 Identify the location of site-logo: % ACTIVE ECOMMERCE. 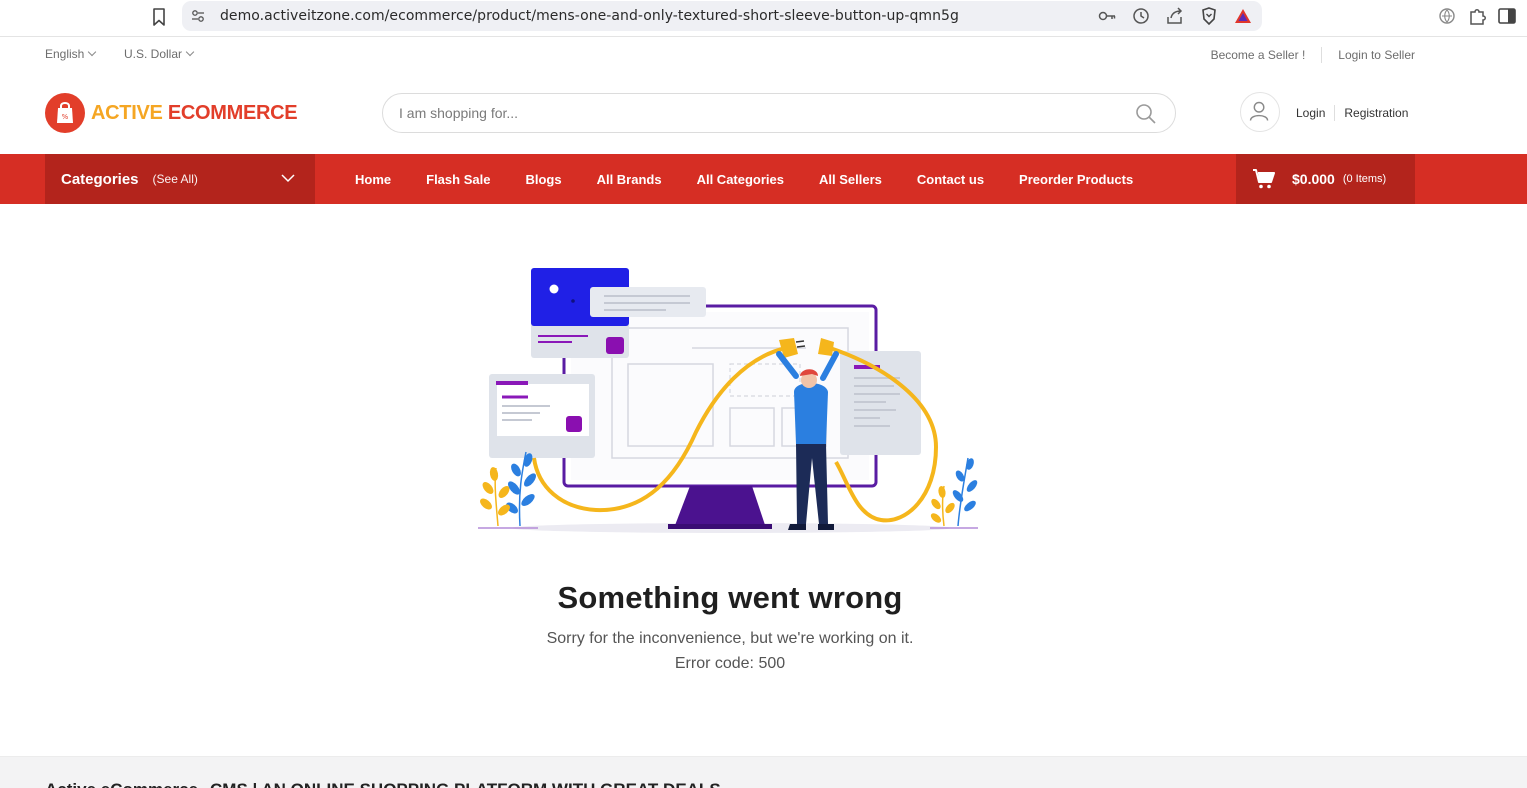
(171, 113).